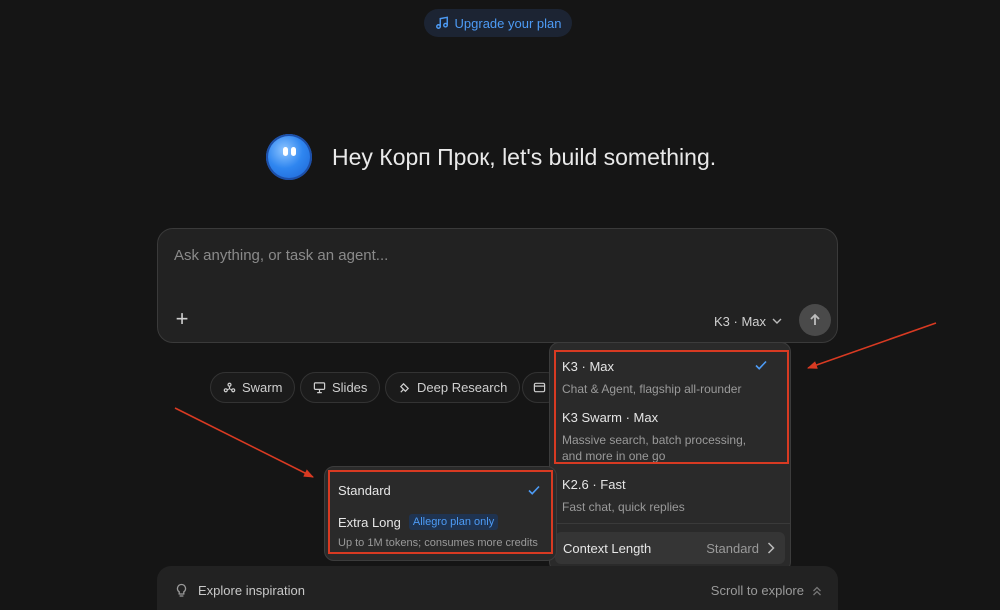  Describe the element at coordinates (777, 321) in the screenshot. I see `chevron-down-icon` at that location.